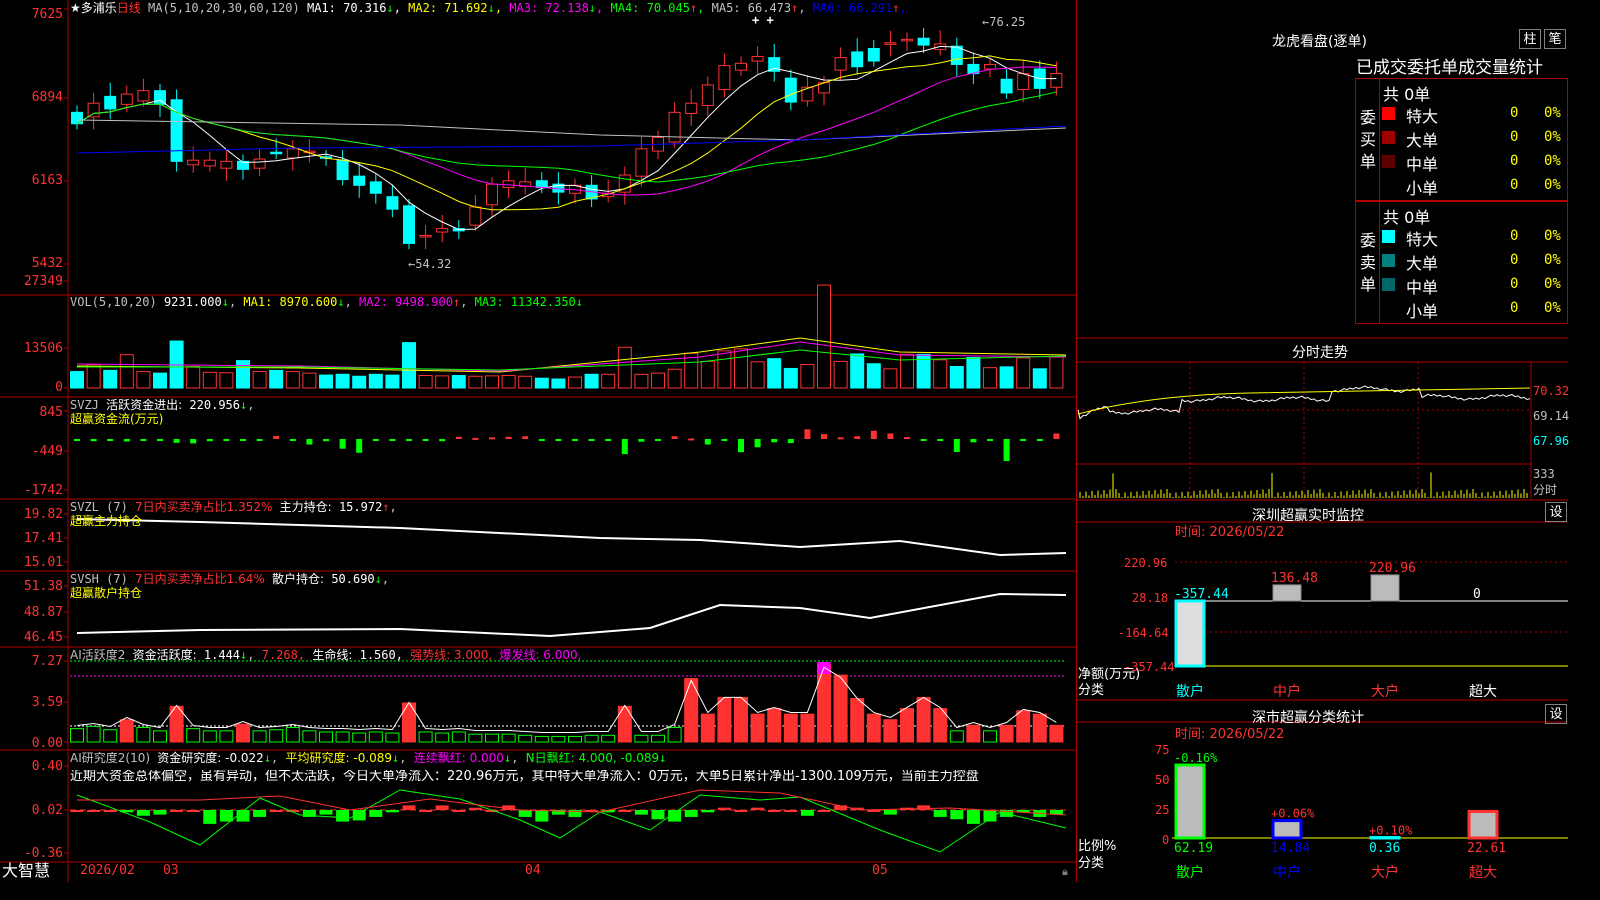 Image resolution: width=1600 pixels, height=900 pixels. Describe the element at coordinates (1162, 750) in the screenshot. I see `cls-tick: 75` at that location.